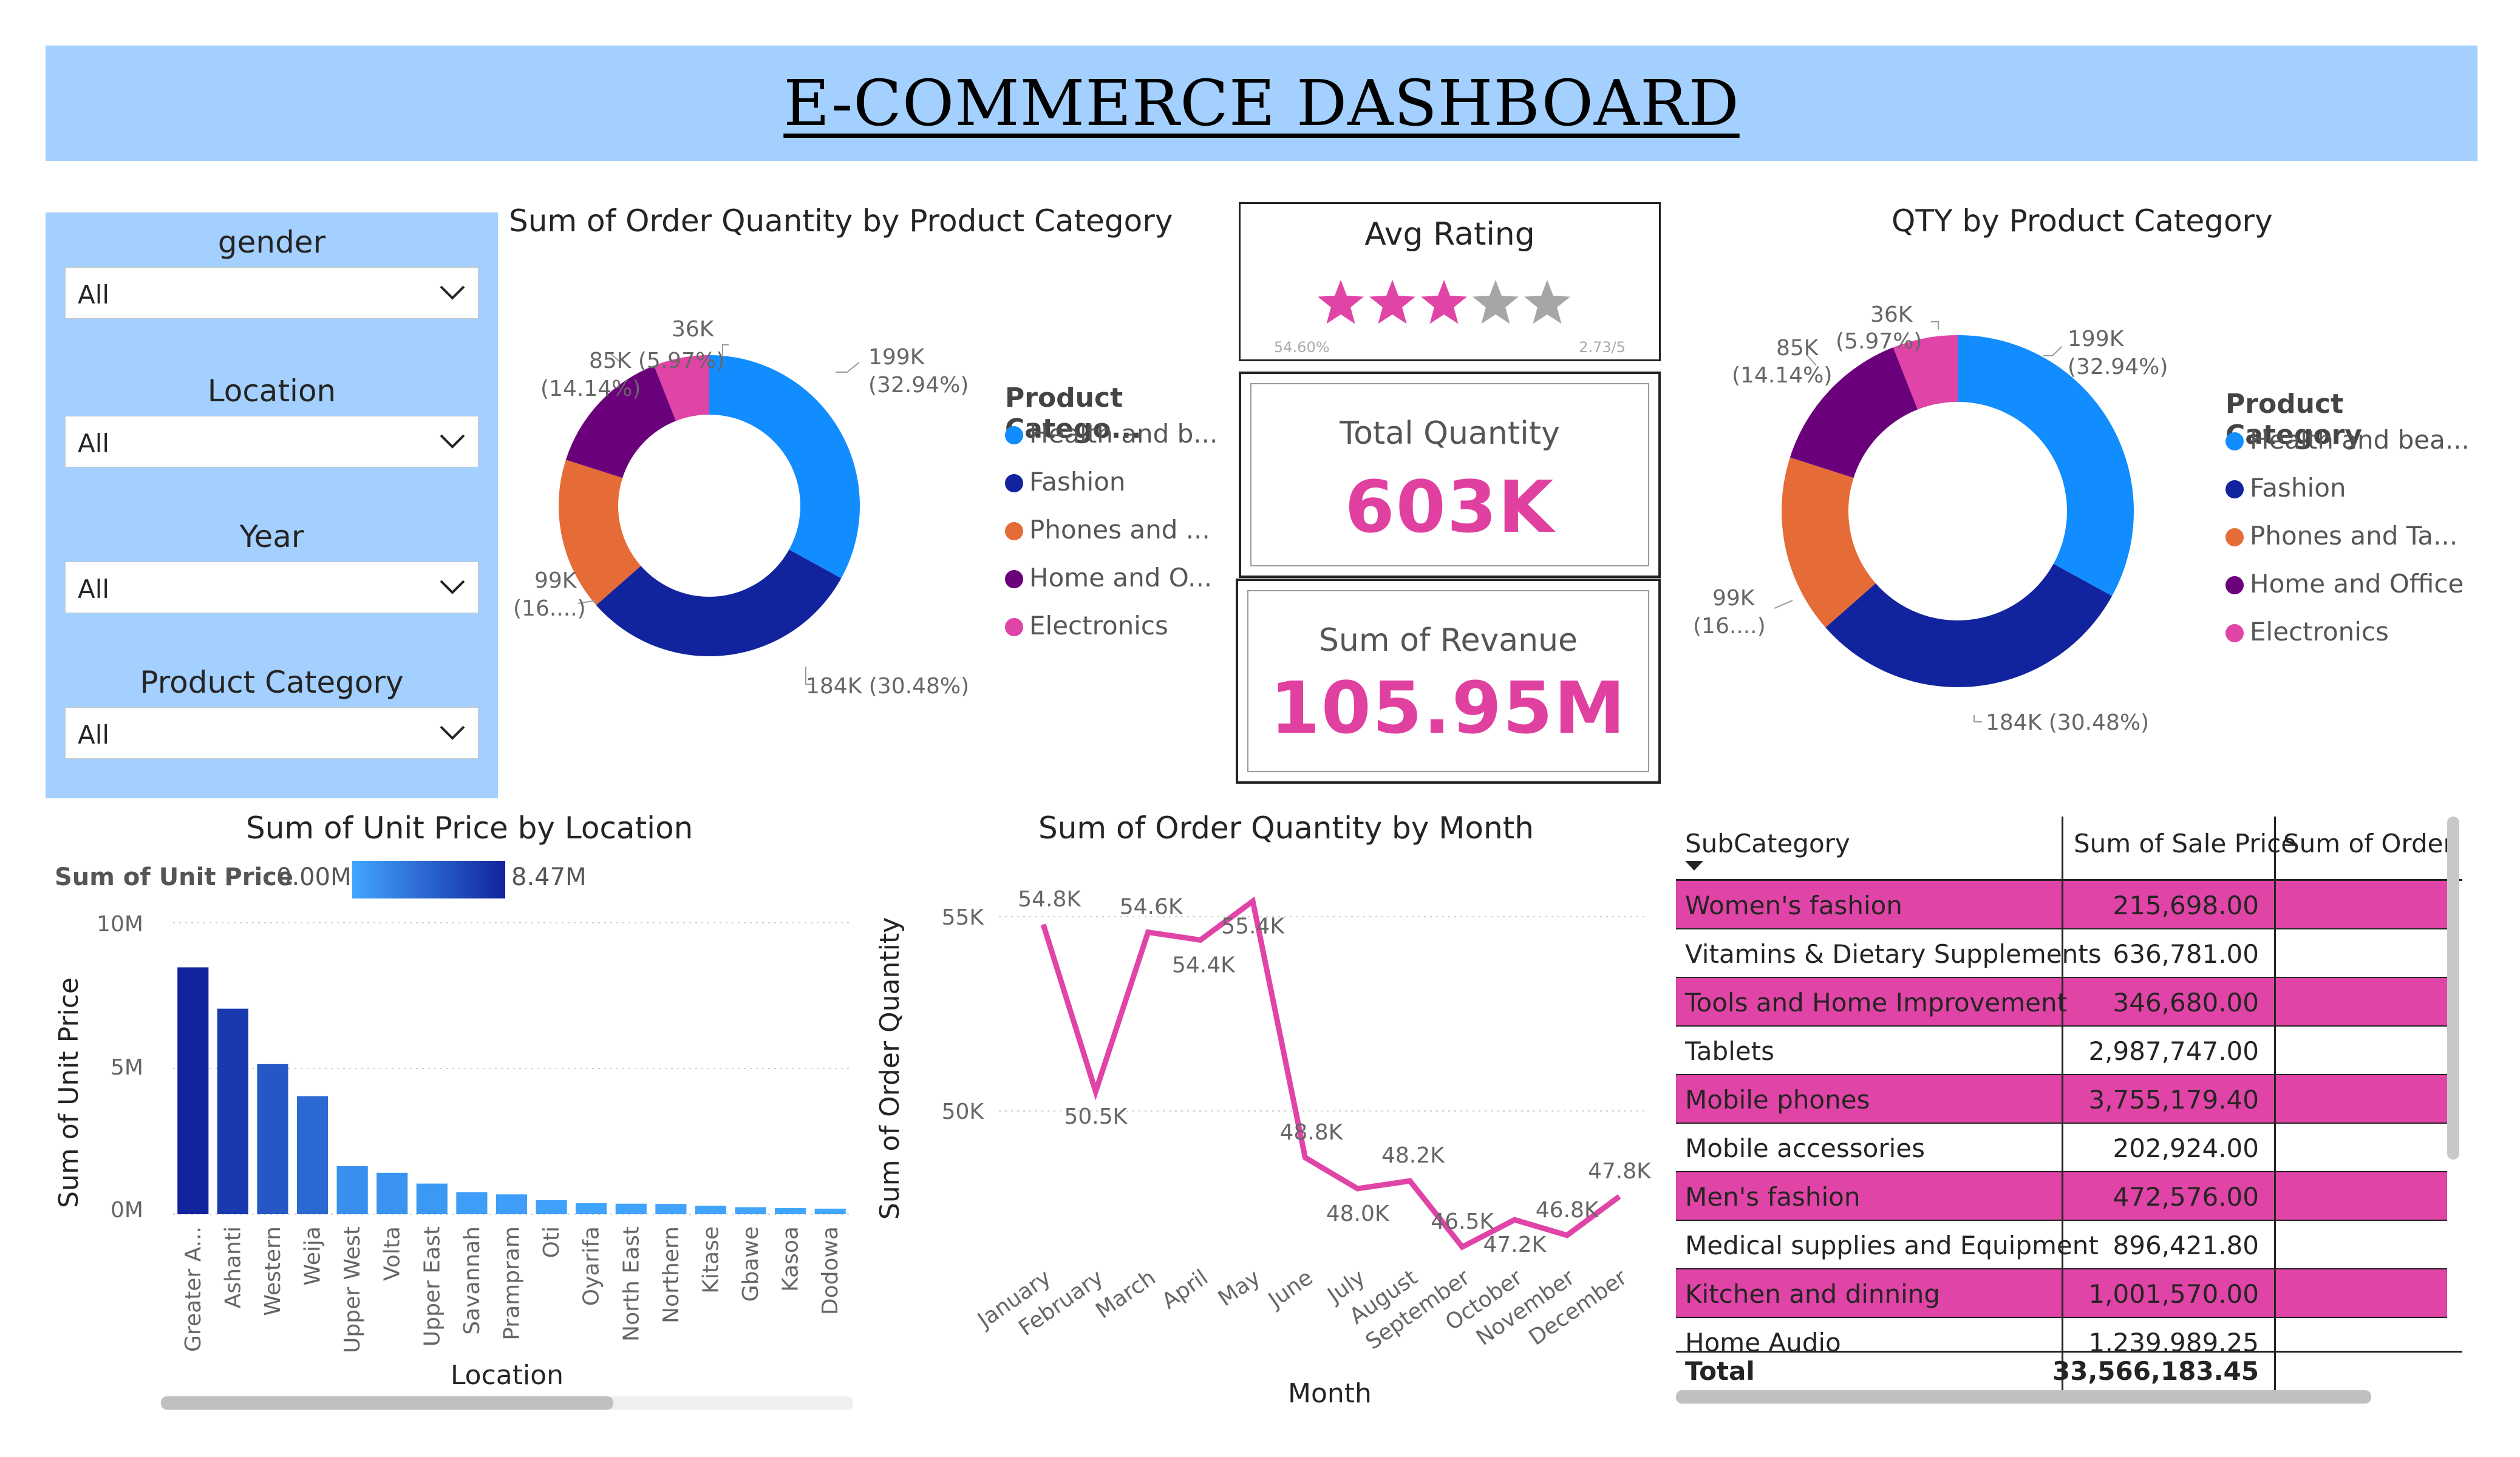 Image resolution: width=2520 pixels, height=1457 pixels. What do you see at coordinates (2023, 1397) in the screenshot?
I see `table-horizontal-scrollbar` at bounding box center [2023, 1397].